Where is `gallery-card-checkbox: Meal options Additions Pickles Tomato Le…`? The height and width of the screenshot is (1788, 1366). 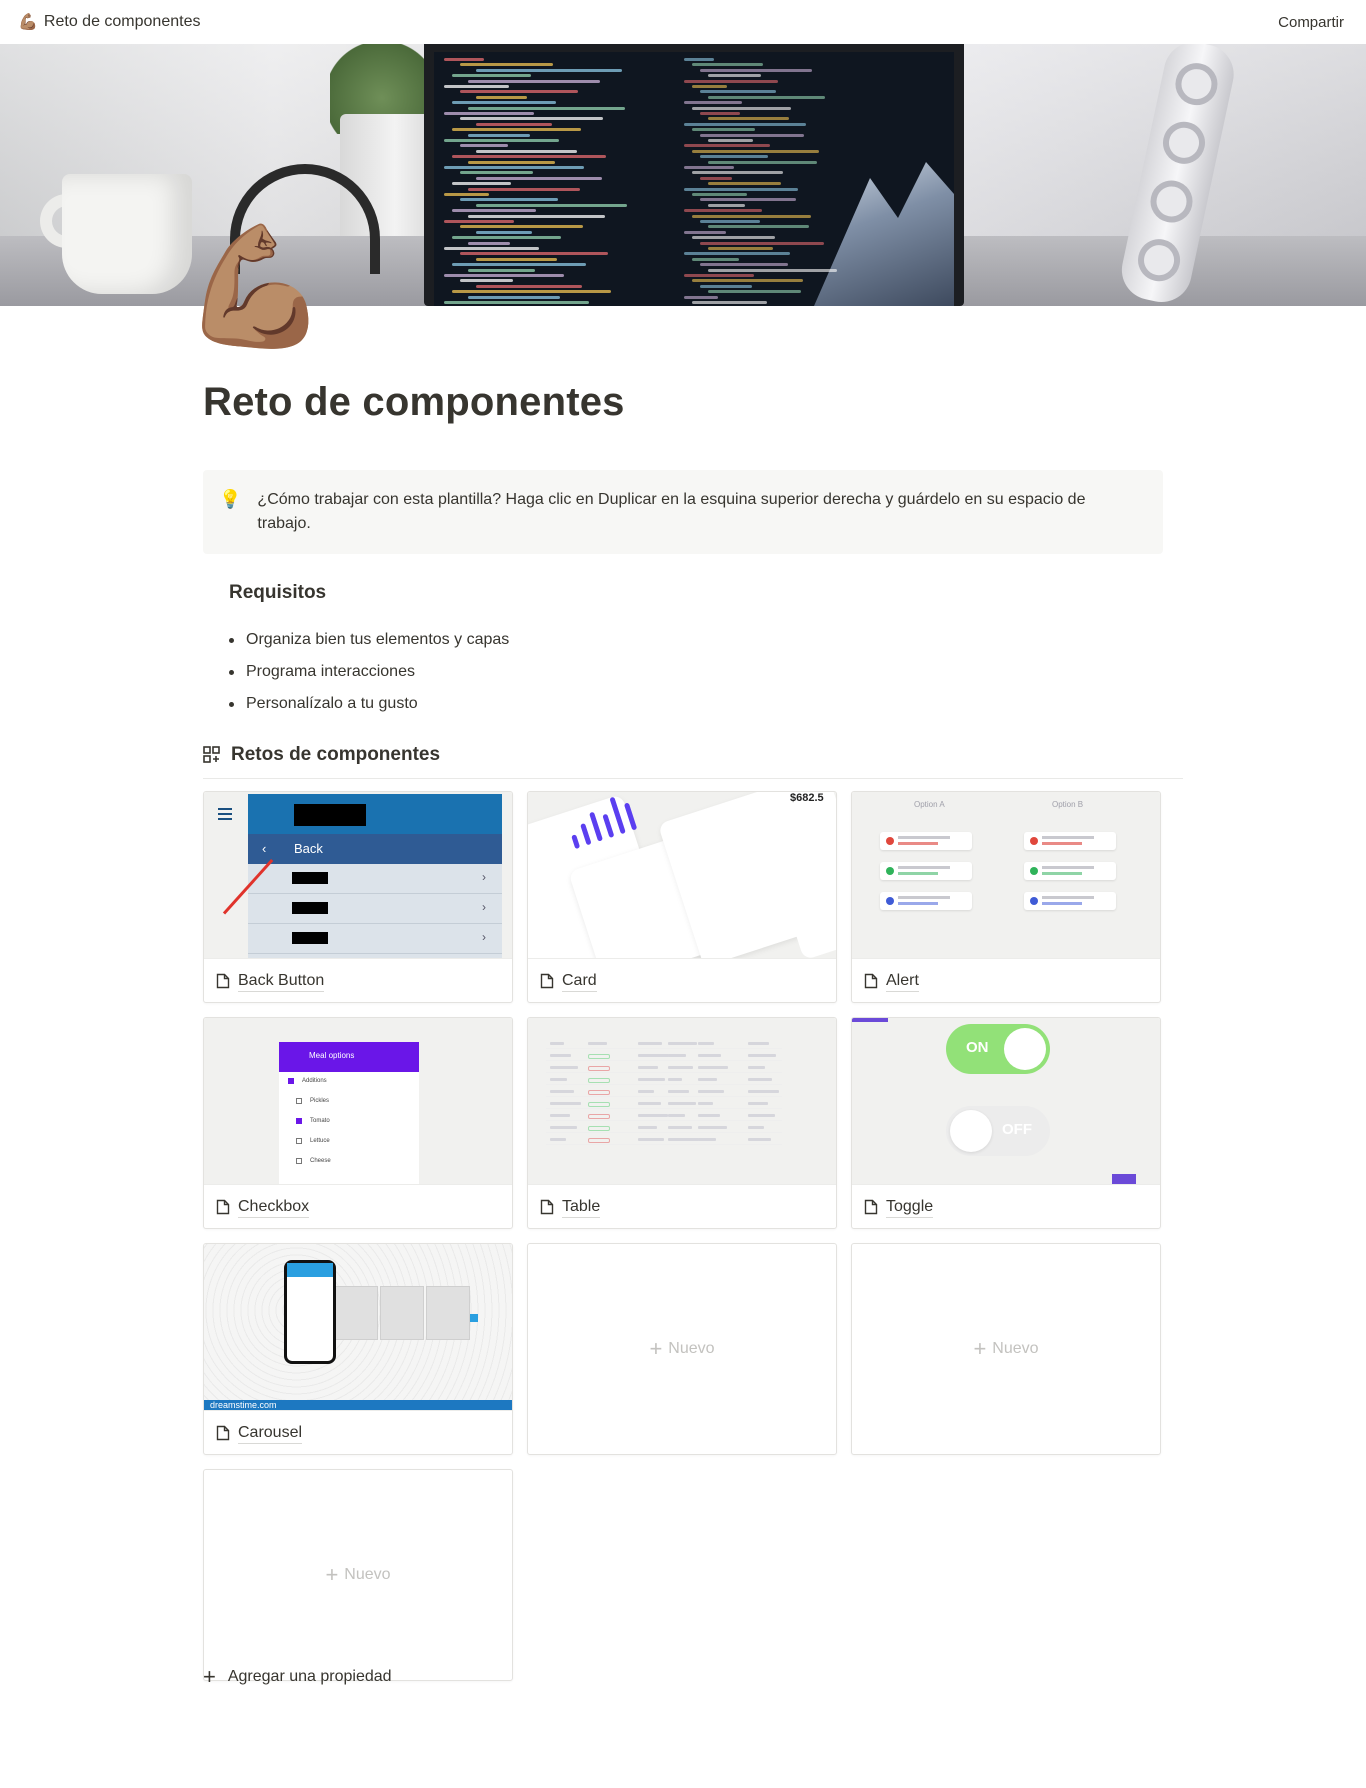 gallery-card-checkbox: Meal options Additions Pickles Tomato Le… is located at coordinates (358, 1123).